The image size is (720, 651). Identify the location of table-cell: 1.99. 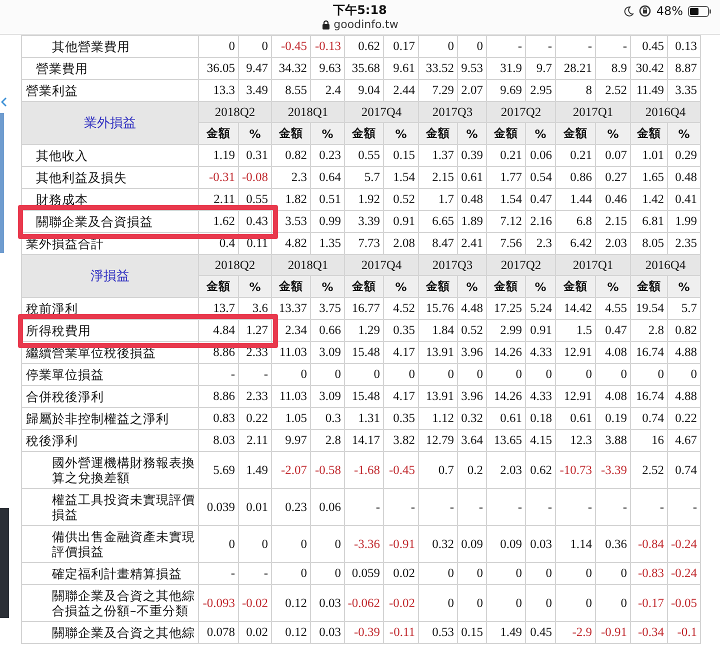
(684, 221).